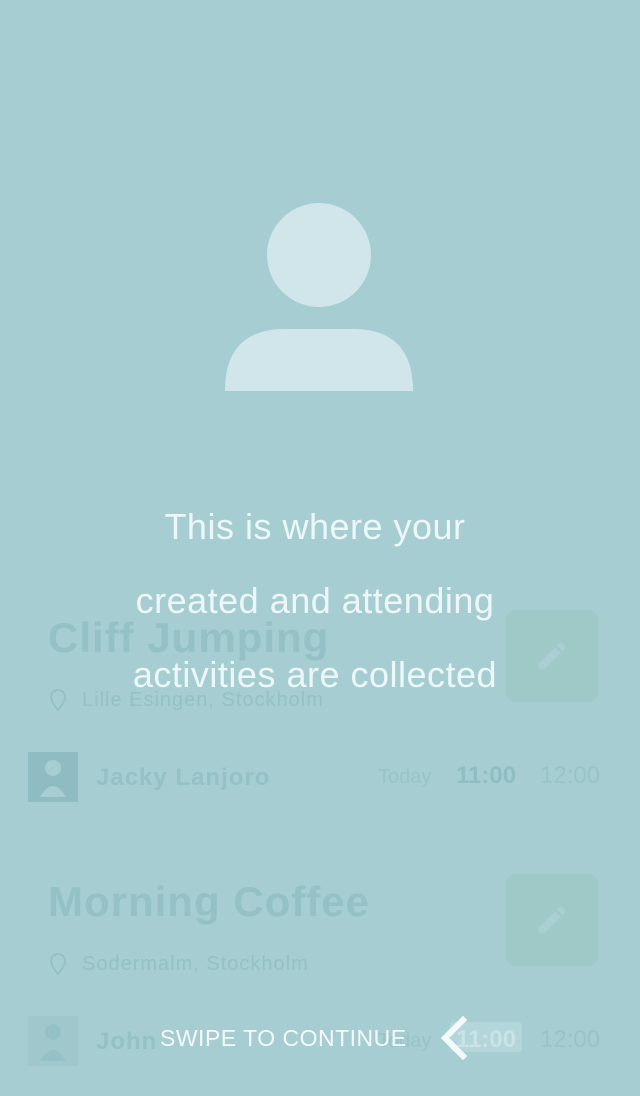  Describe the element at coordinates (315, 526) in the screenshot. I see `message-line: This is where your` at that location.